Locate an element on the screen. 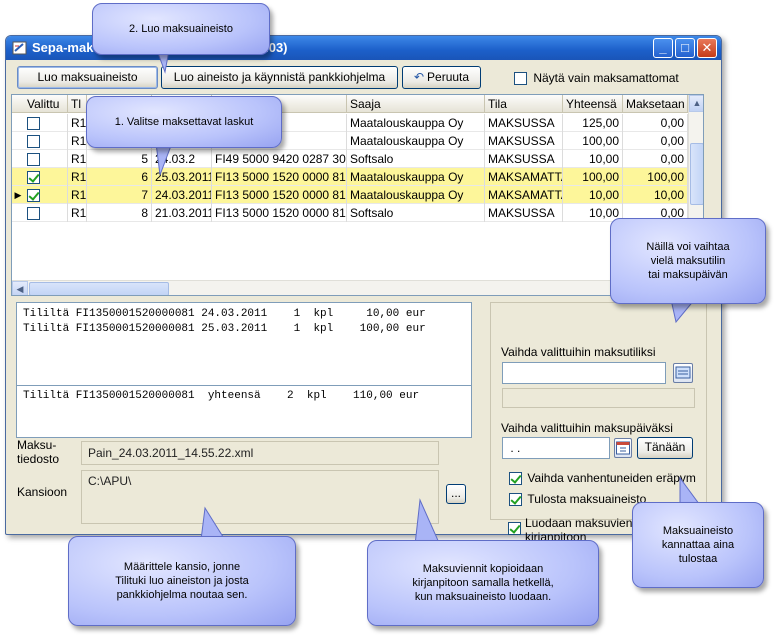 This screenshot has height=636, width=777. callout-select-invoices: 1. Valitse maksettavat laskut is located at coordinates (184, 122).